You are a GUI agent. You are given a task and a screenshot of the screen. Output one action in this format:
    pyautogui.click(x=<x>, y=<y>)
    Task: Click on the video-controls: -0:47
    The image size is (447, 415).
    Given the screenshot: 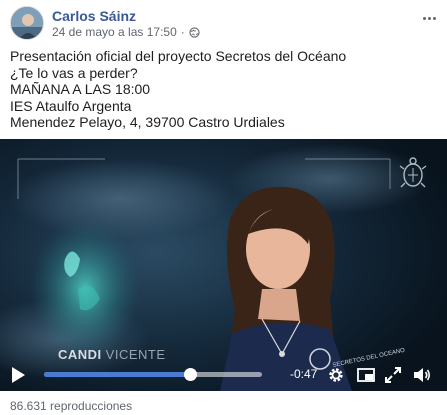 What is the action you would take?
    pyautogui.click(x=223, y=374)
    